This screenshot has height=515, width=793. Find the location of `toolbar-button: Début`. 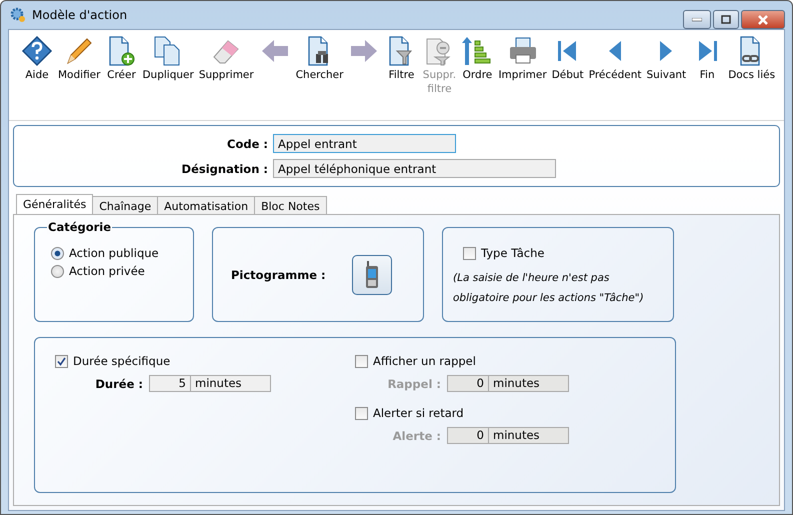

toolbar-button: Début is located at coordinates (568, 59).